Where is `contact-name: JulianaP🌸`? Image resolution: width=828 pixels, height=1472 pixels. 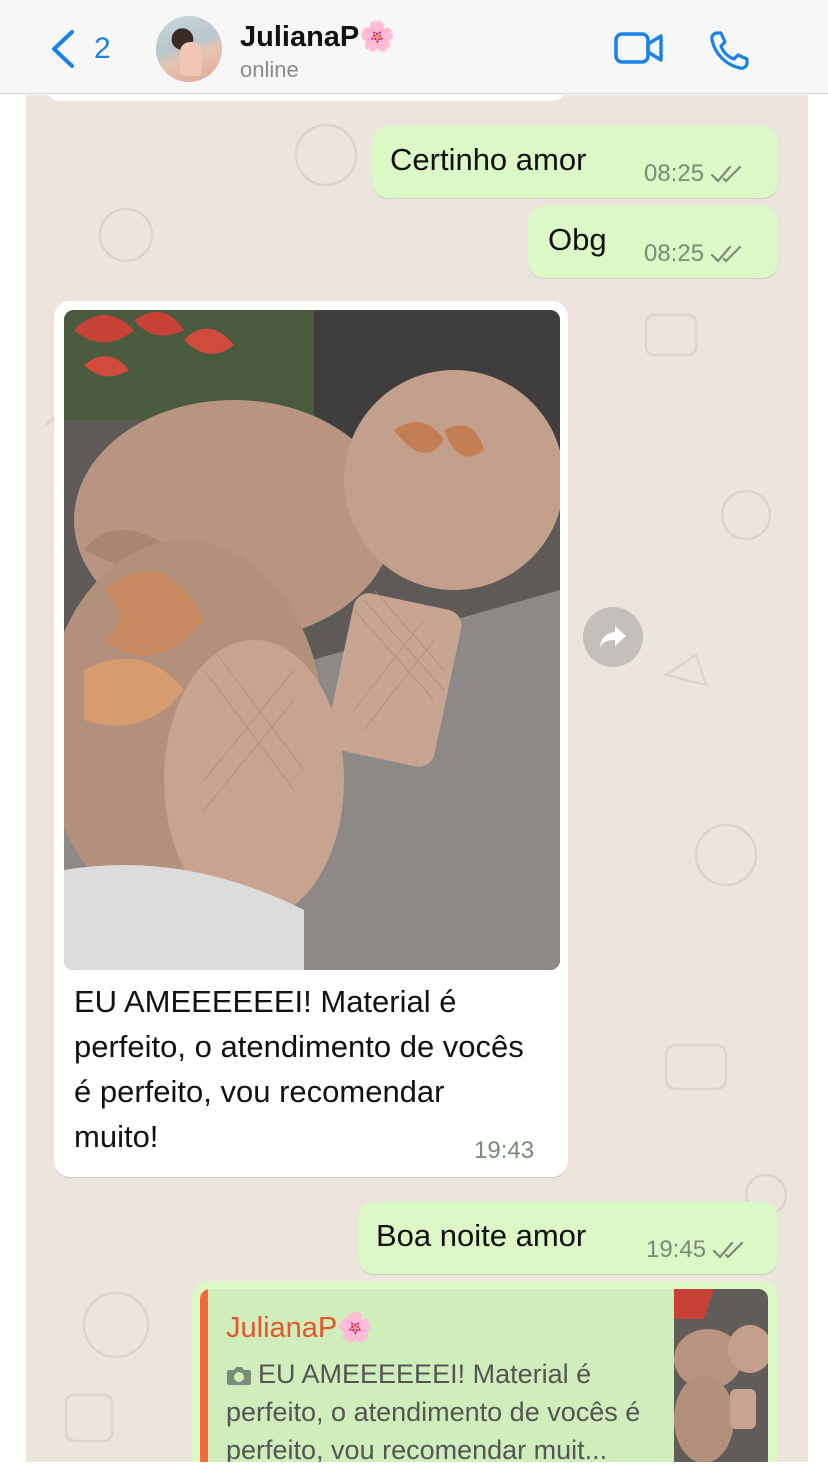 contact-name: JulianaP🌸 is located at coordinates (317, 37).